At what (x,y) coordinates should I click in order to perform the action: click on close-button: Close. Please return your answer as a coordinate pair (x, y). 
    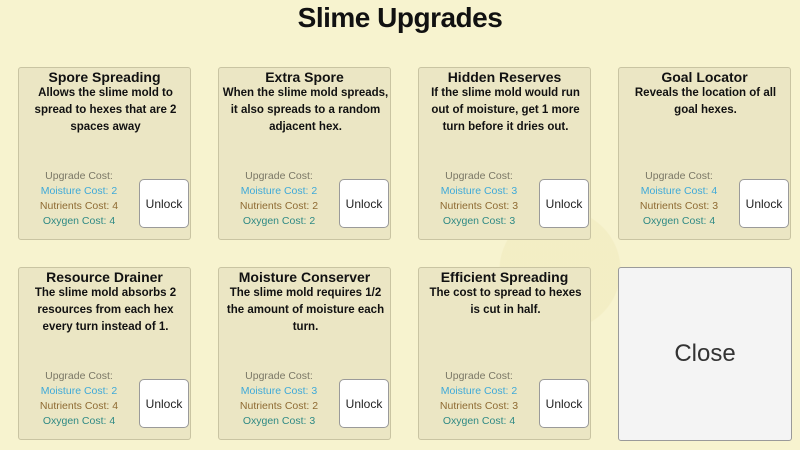
    Looking at the image, I should click on (705, 354).